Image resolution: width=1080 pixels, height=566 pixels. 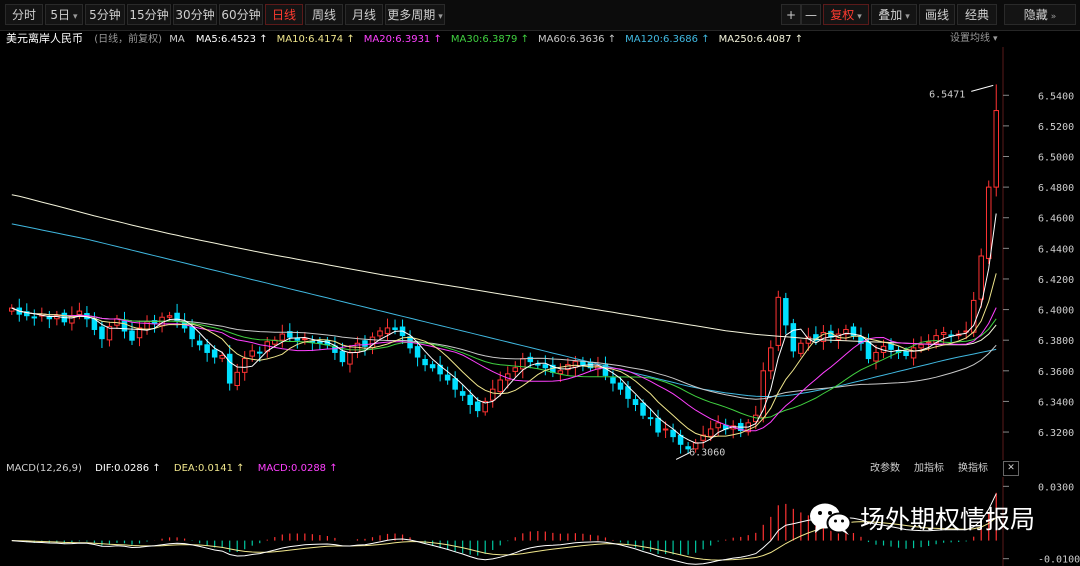 I want to click on toolbar-button-2: 复权 ▾, so click(x=846, y=14).